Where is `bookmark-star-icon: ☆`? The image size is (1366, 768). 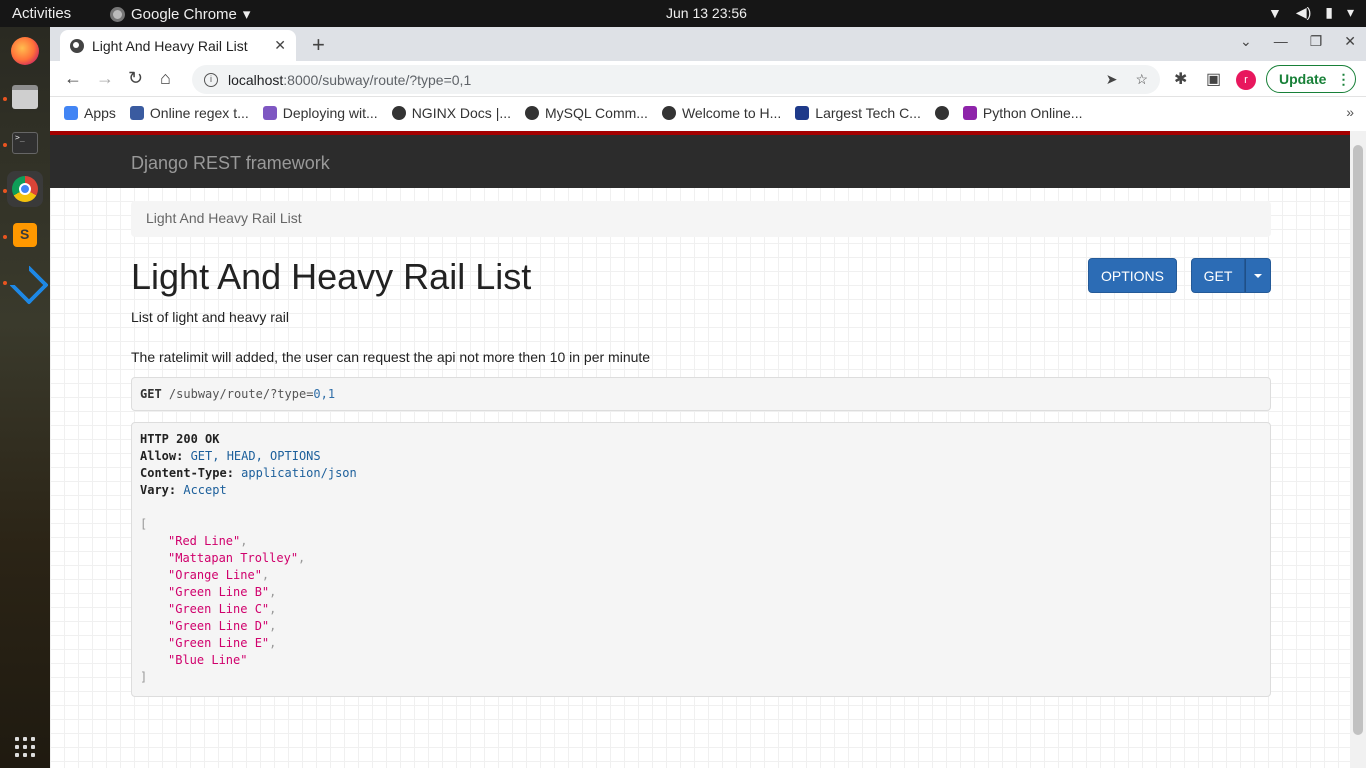 bookmark-star-icon: ☆ is located at coordinates (1141, 79).